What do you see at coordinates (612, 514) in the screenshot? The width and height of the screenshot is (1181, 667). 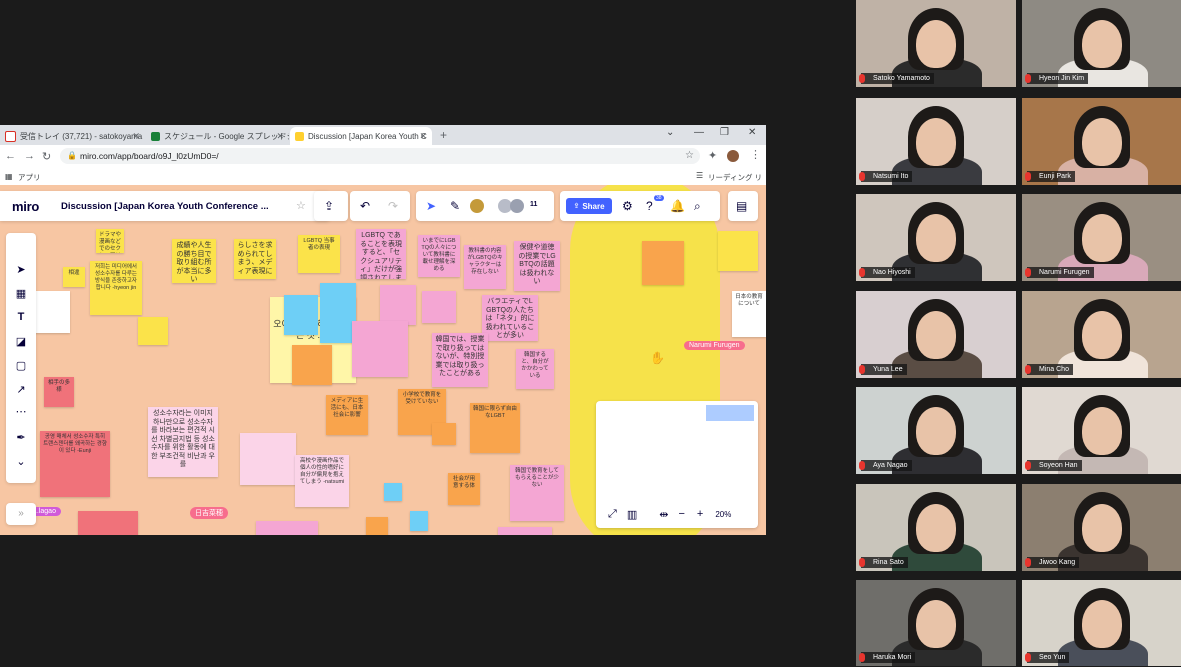 I see `fullscreen-icon: ⤢` at bounding box center [612, 514].